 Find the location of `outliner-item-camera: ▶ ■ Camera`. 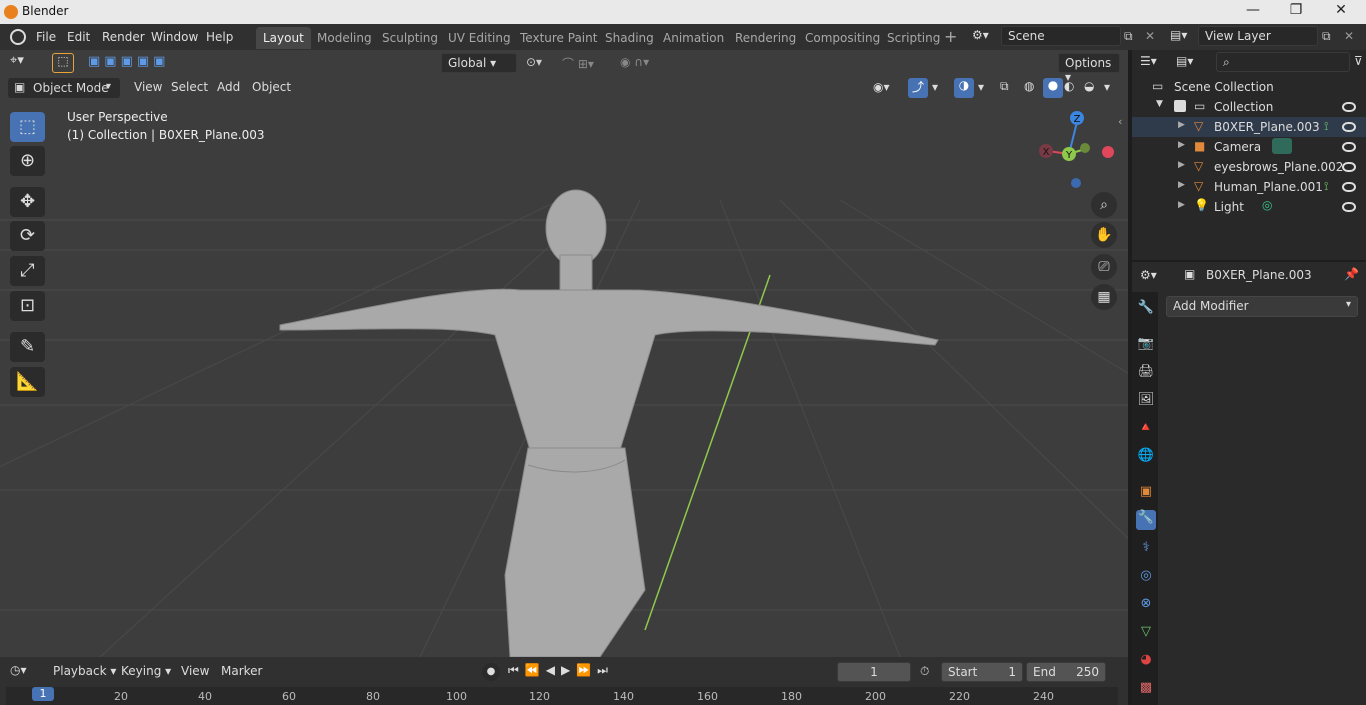

outliner-item-camera: ▶ ■ Camera is located at coordinates (1249, 147).